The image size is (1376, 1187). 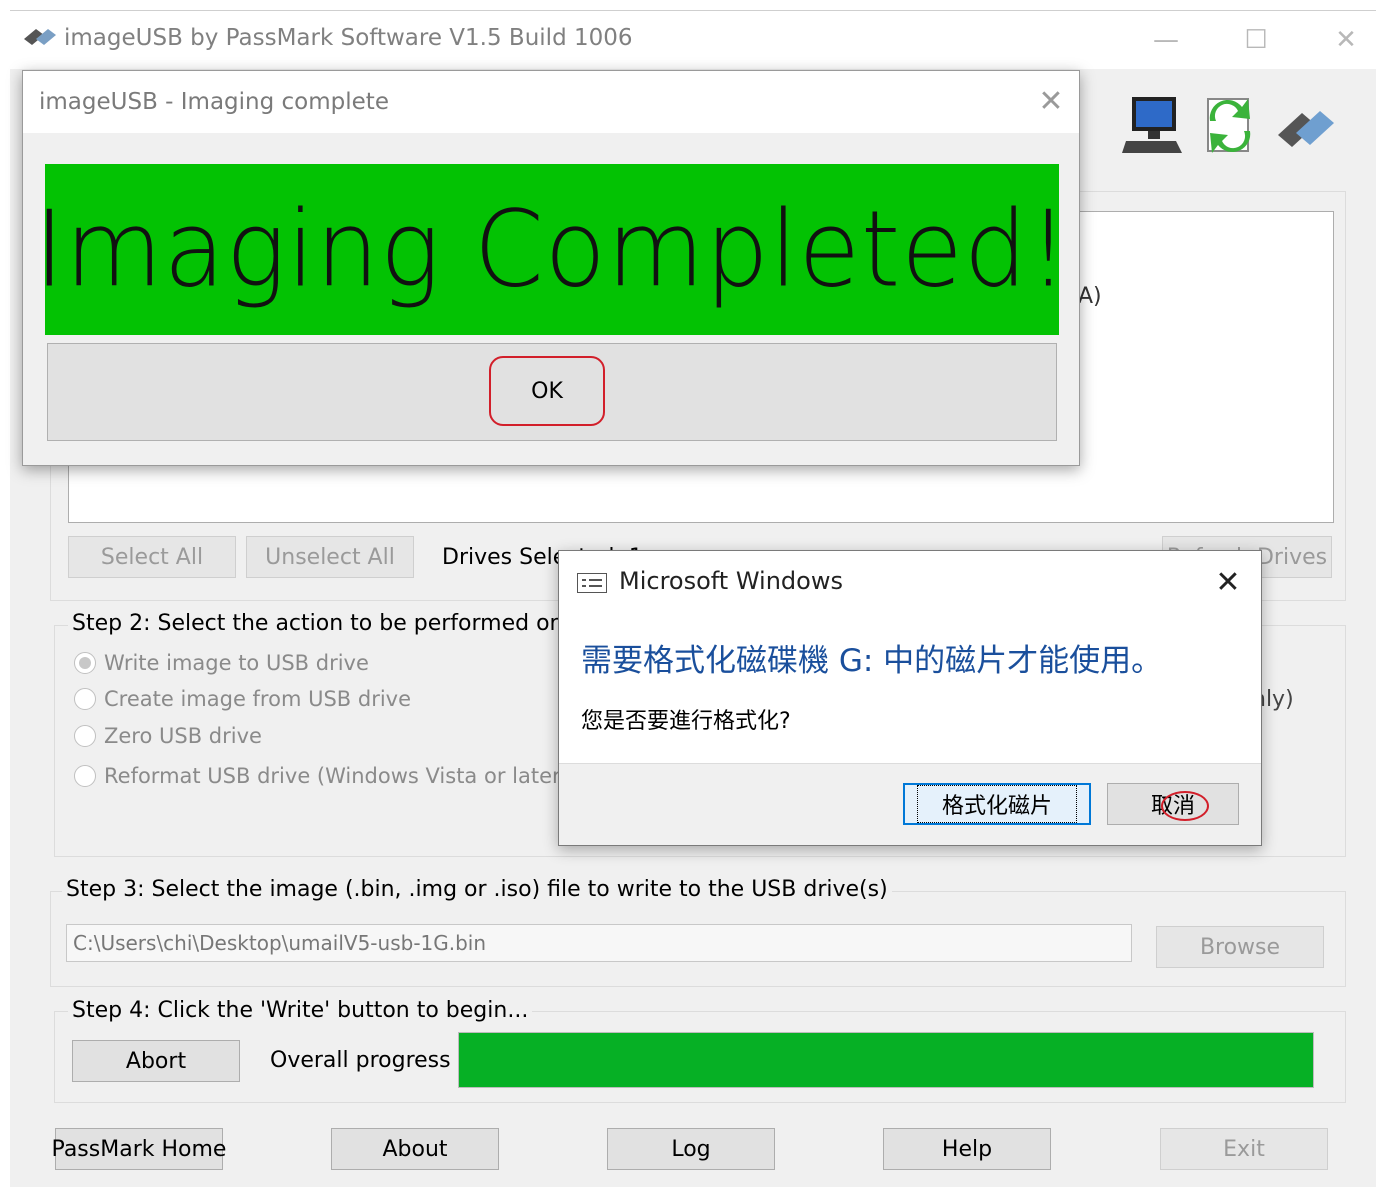 What do you see at coordinates (872, 661) in the screenshot?
I see `dialog-heading: 需要格式化磁碟機 G: 中的磁片才能使用。` at bounding box center [872, 661].